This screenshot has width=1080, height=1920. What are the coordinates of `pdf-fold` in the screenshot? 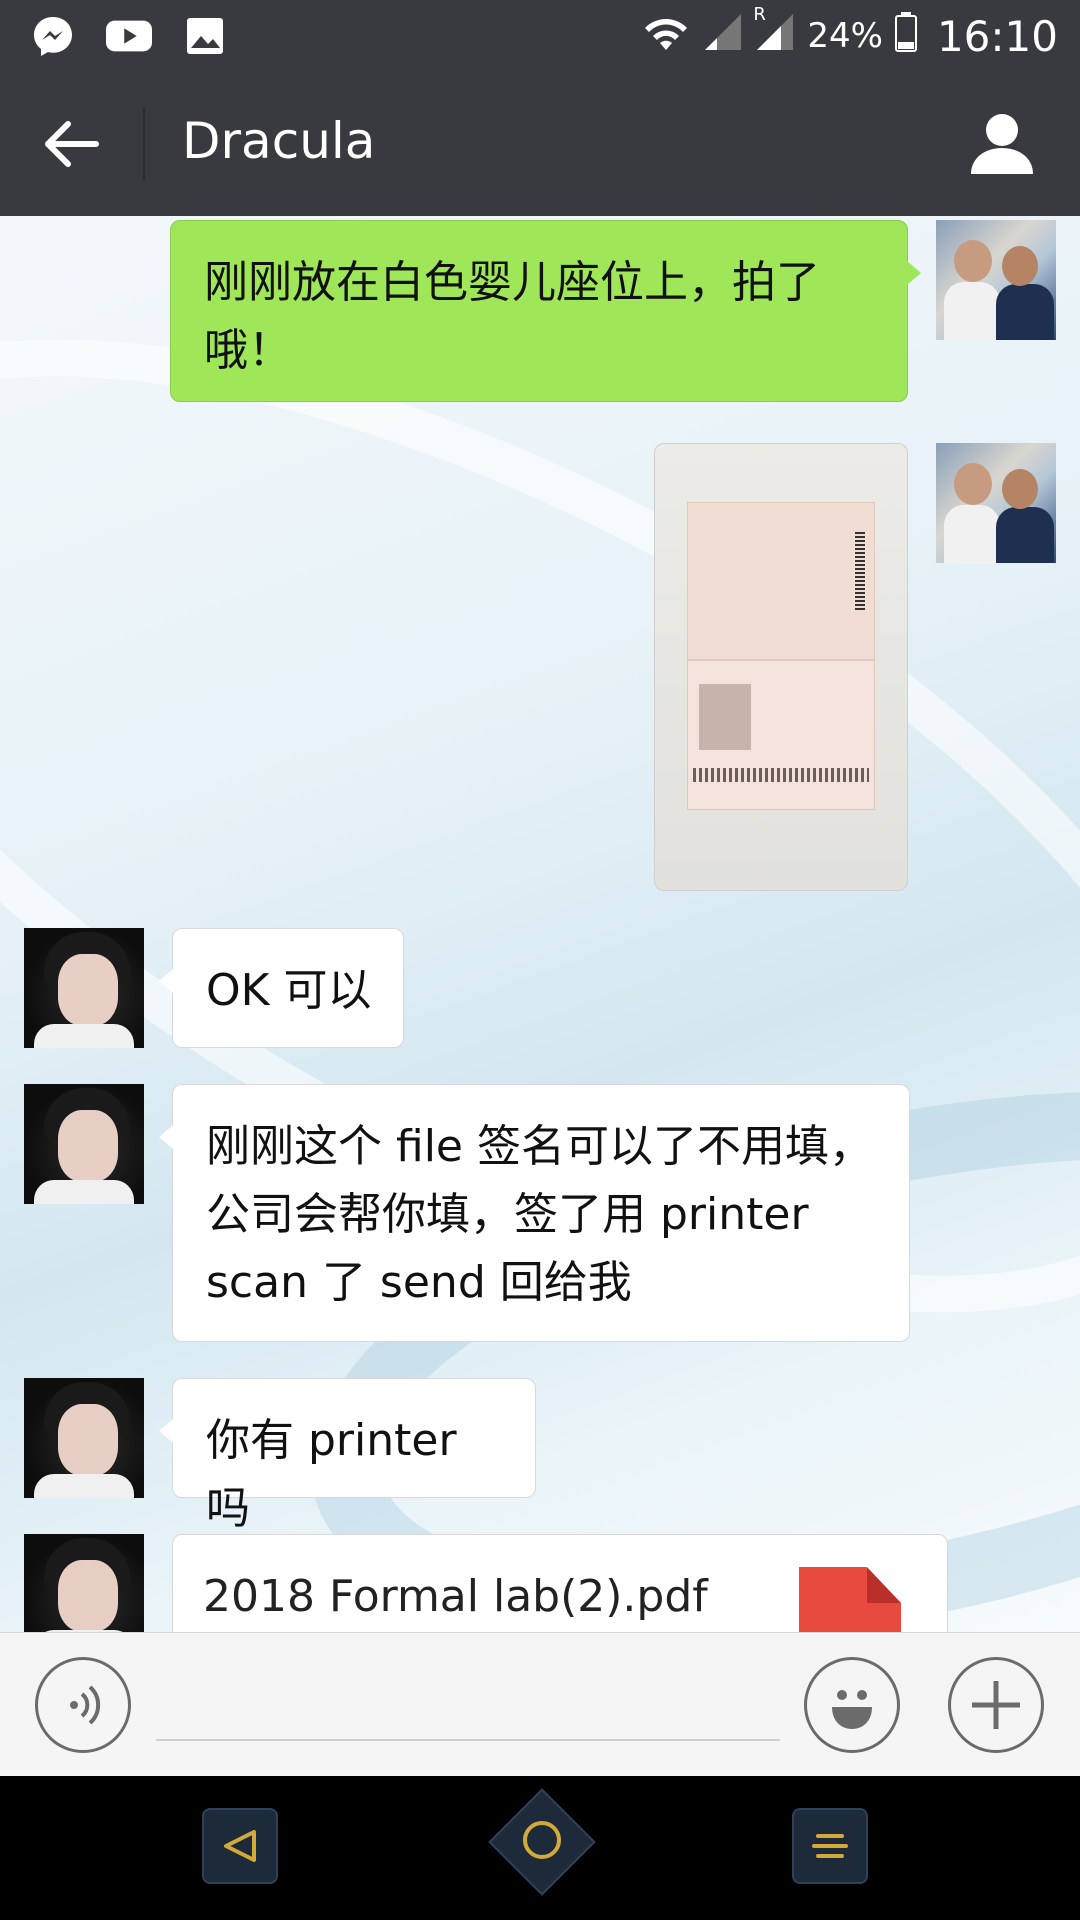 It's located at (884, 1585).